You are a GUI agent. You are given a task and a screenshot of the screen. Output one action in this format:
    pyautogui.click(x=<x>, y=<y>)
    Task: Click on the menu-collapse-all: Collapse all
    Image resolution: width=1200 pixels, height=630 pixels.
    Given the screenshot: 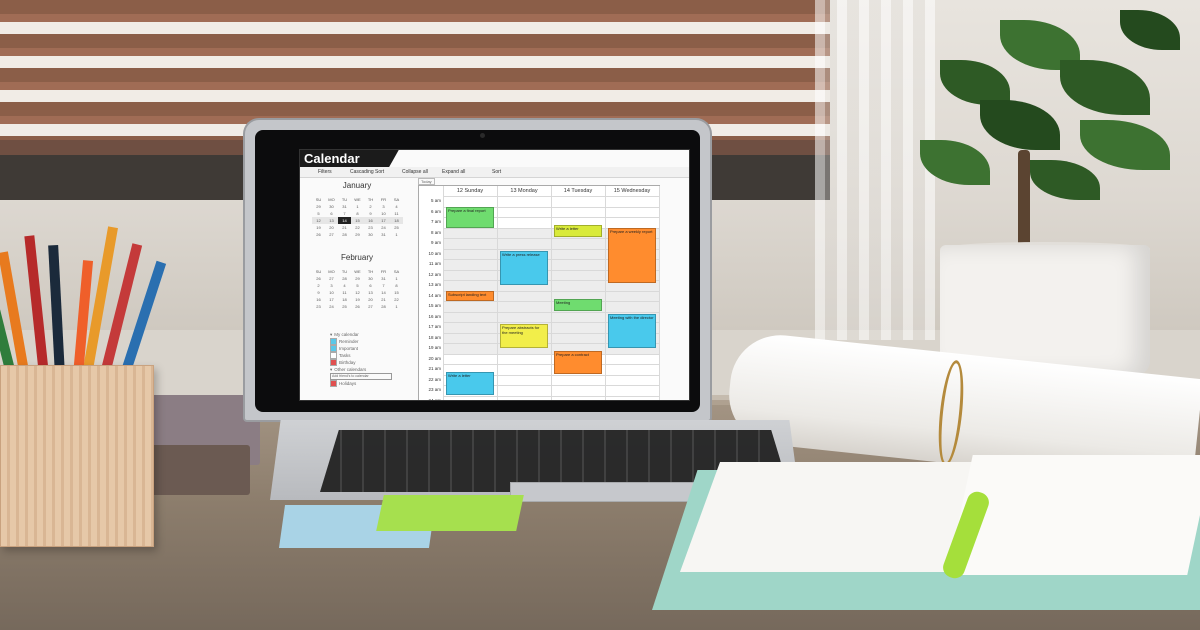 What is the action you would take?
    pyautogui.click(x=415, y=172)
    